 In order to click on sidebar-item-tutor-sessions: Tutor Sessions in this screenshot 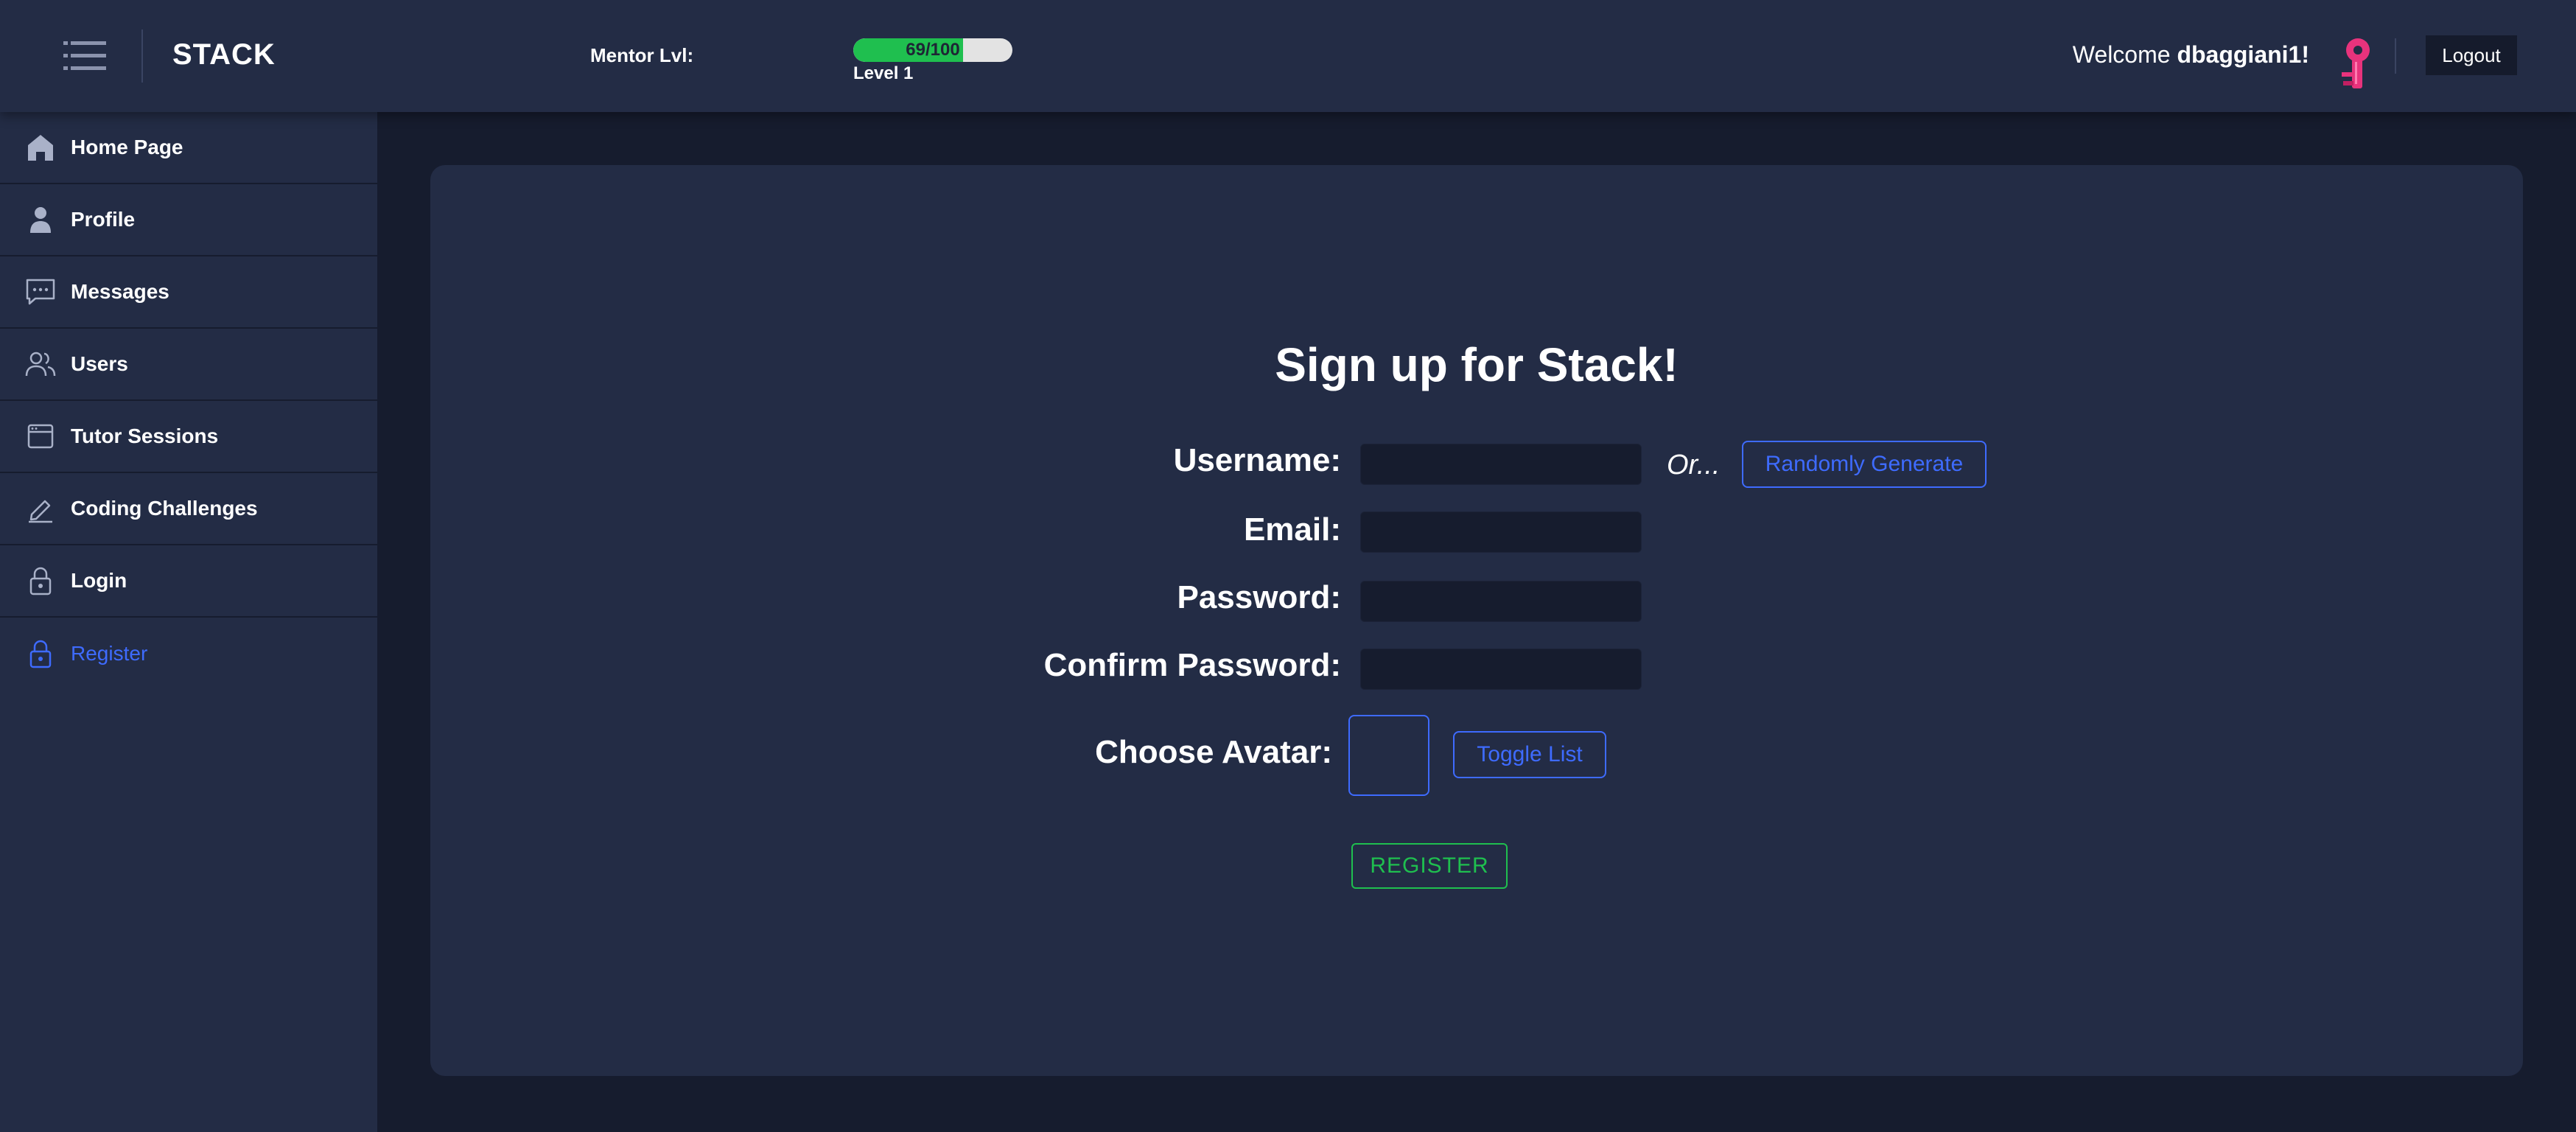, I will do `click(188, 437)`.